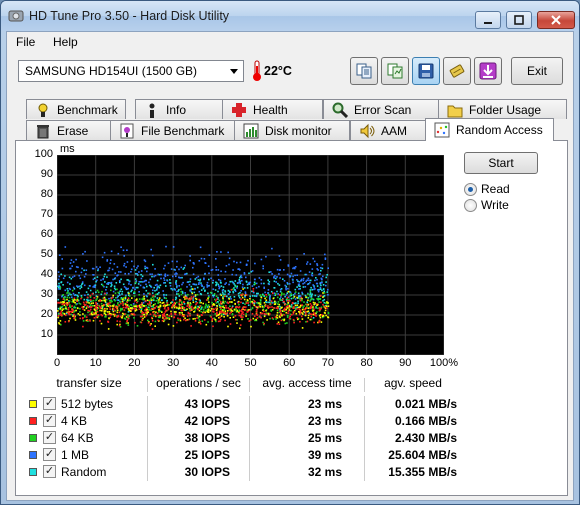 The image size is (580, 505). I want to click on save-results-button, so click(395, 71).